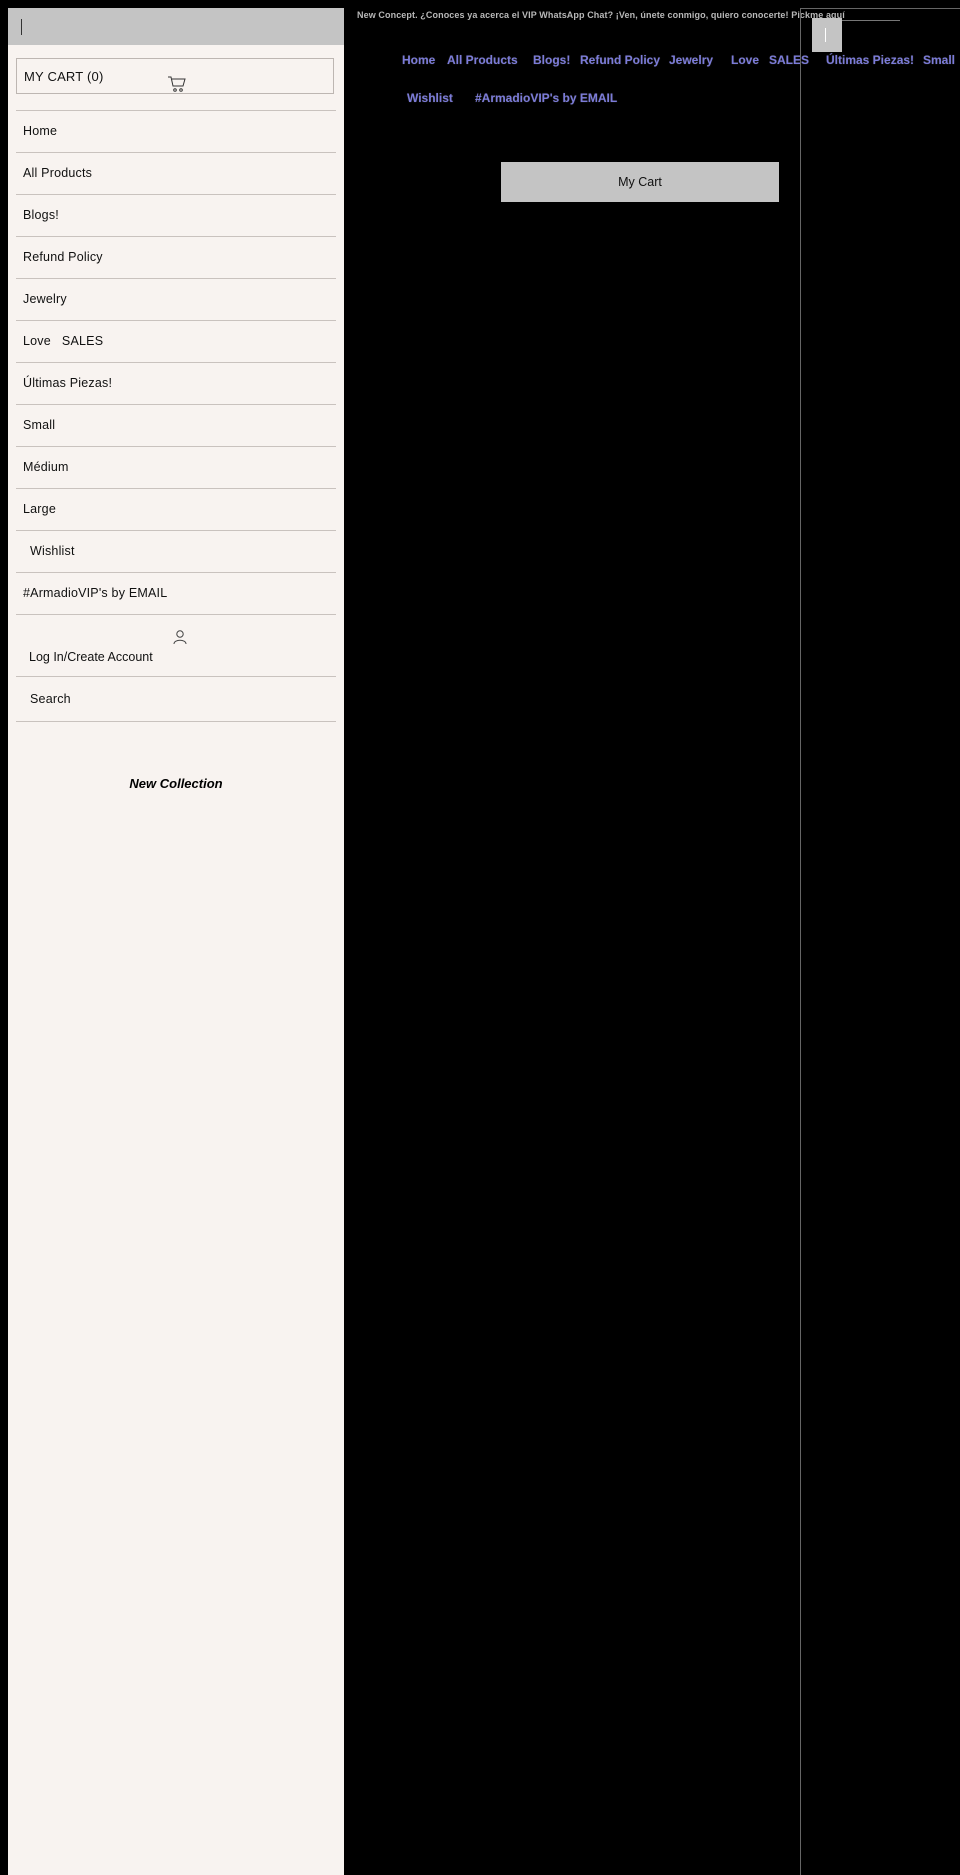 The image size is (960, 1875). What do you see at coordinates (41, 215) in the screenshot?
I see `menu-item-label: Blogs!` at bounding box center [41, 215].